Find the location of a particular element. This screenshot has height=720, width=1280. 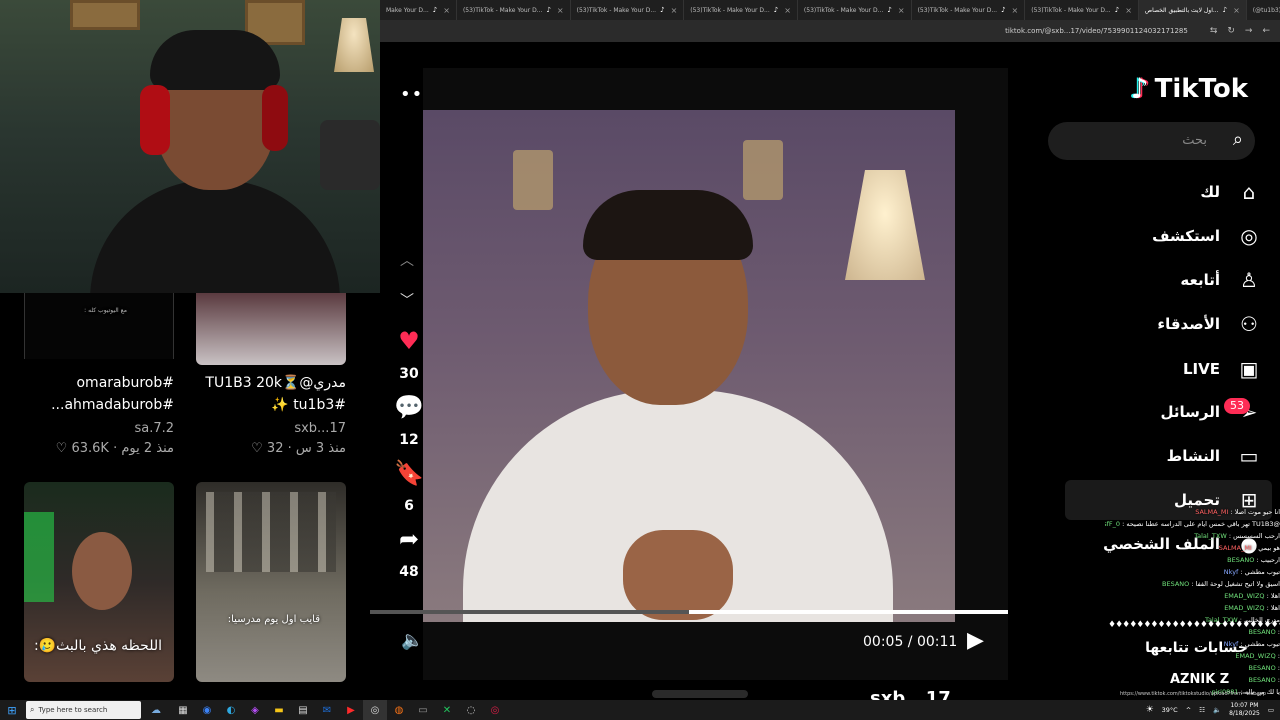

chrome-icon: ◍ is located at coordinates (399, 710).